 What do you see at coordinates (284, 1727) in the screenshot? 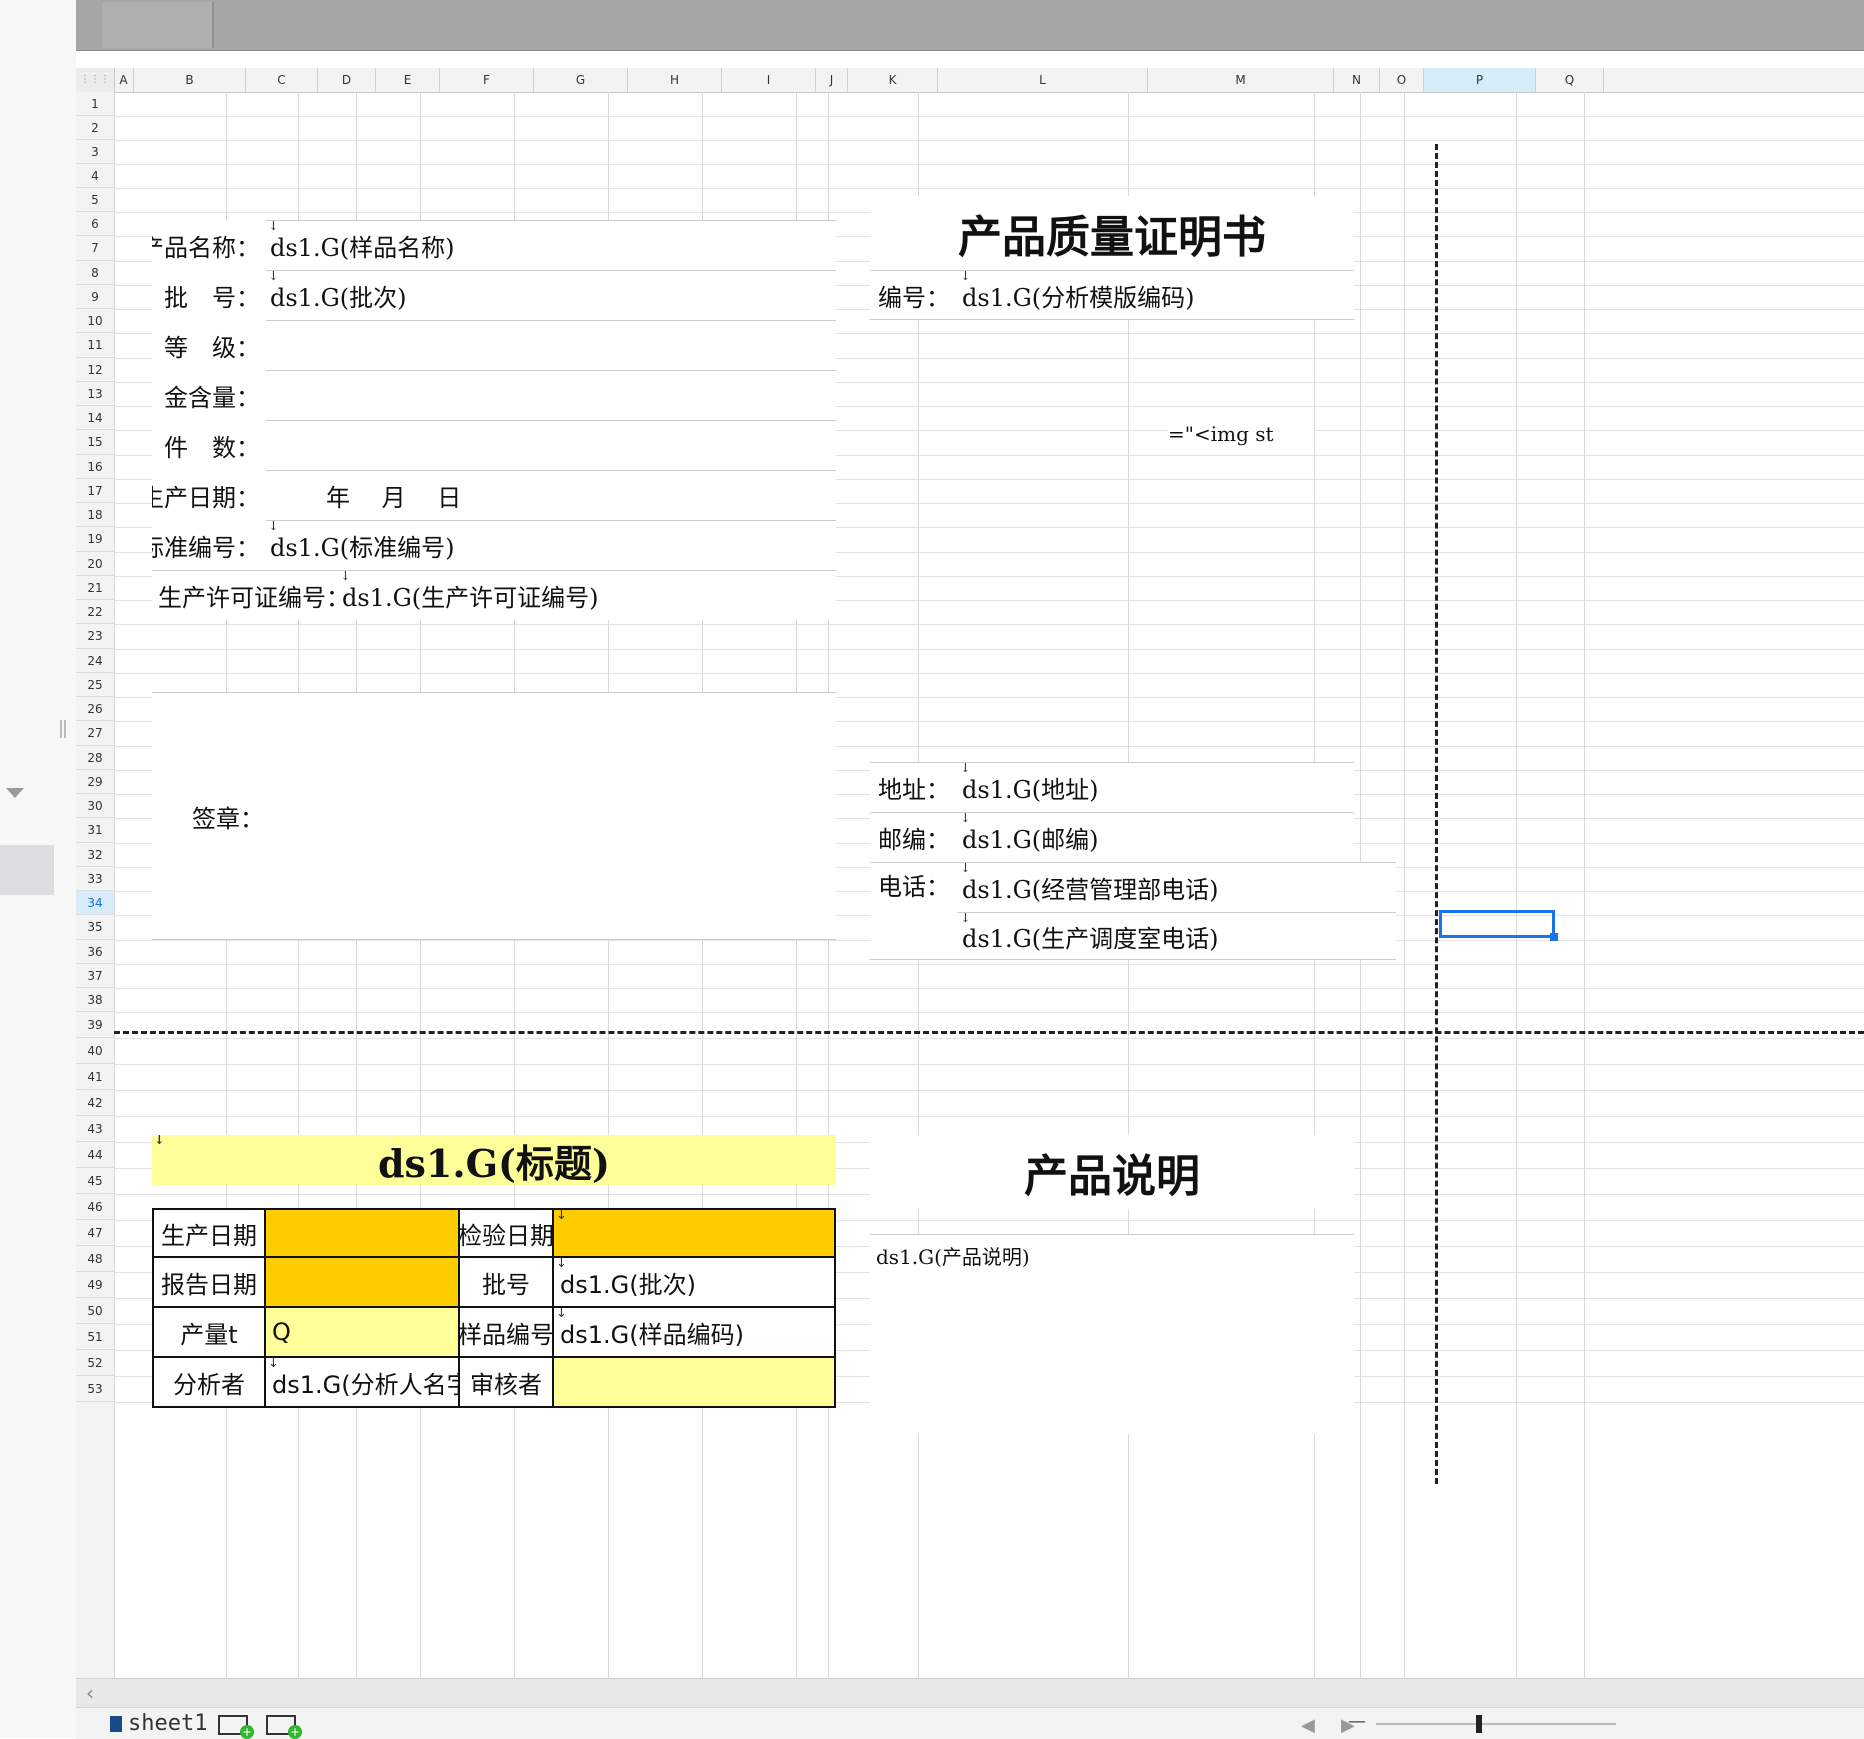
I see `add-template-icon: +` at bounding box center [284, 1727].